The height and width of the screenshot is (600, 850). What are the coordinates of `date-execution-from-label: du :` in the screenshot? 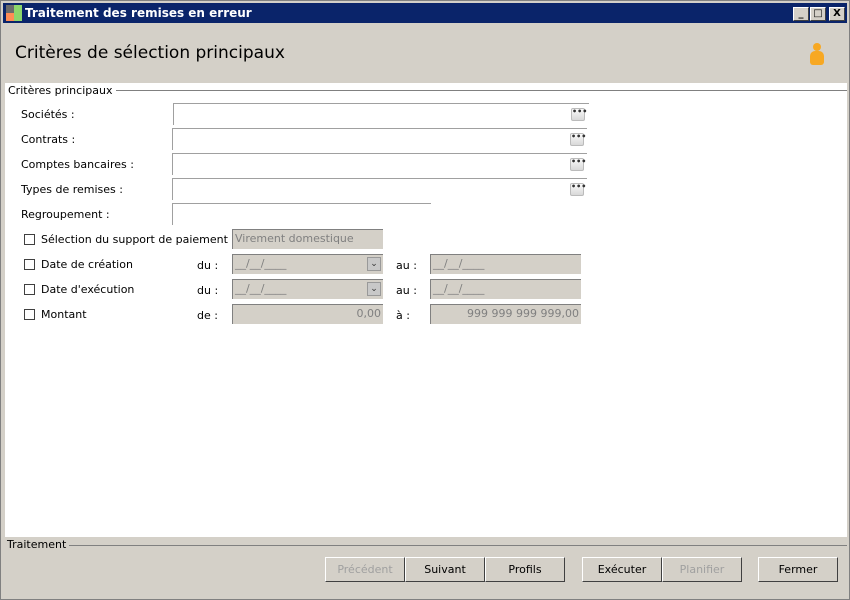 It's located at (208, 290).